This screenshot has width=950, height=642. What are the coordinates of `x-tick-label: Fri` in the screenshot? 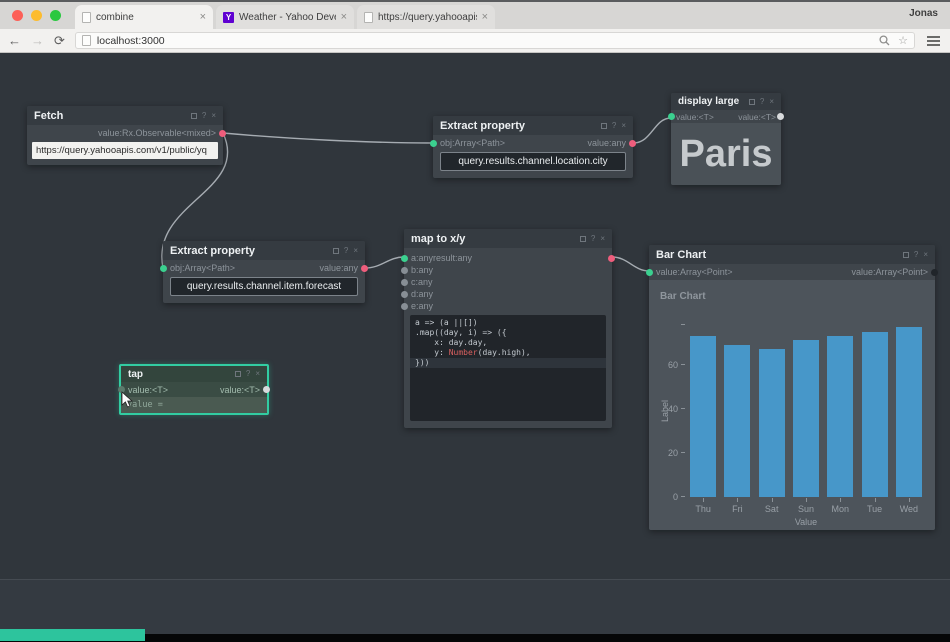 It's located at (737, 509).